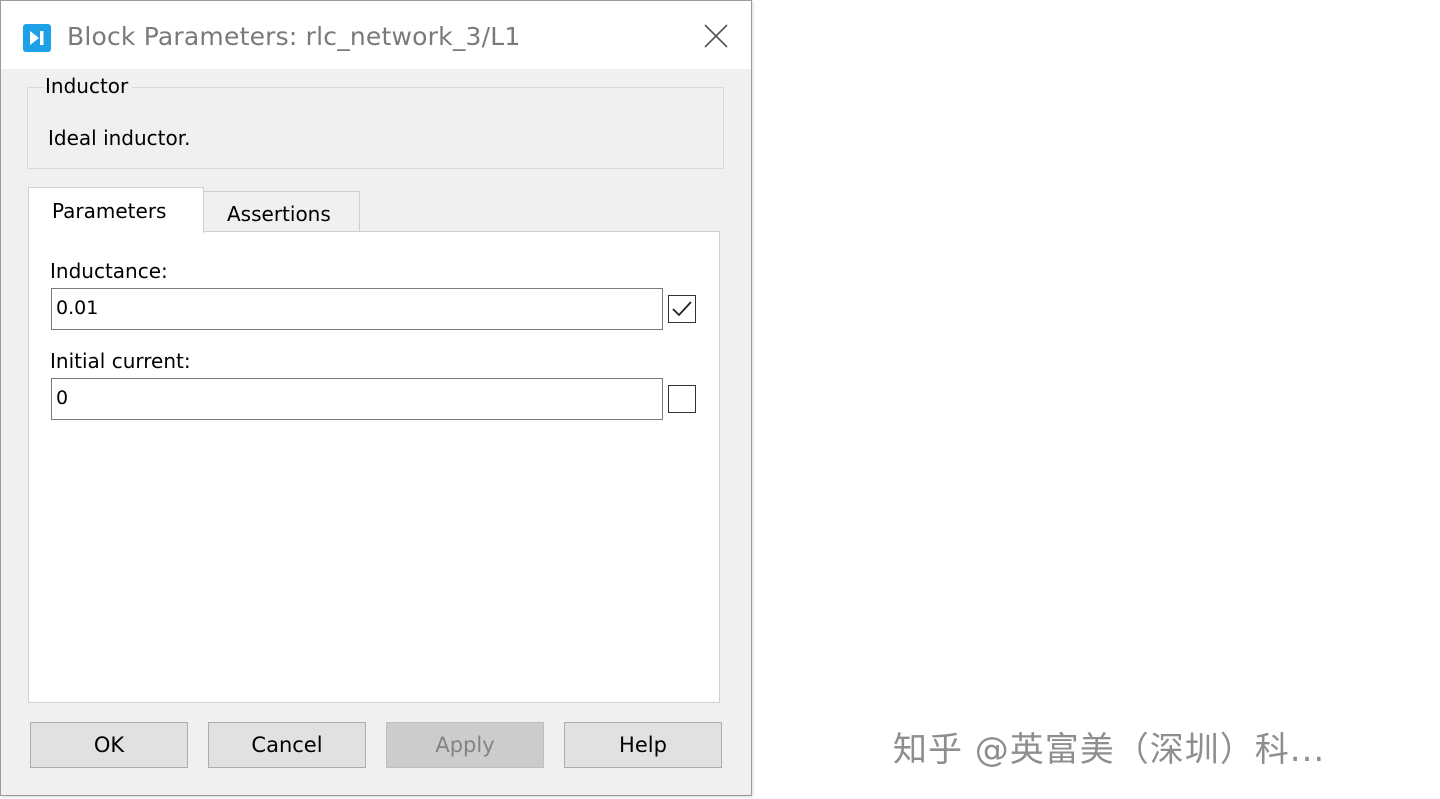 This screenshot has width=1440, height=799. What do you see at coordinates (109, 745) in the screenshot?
I see `ok-button: OK` at bounding box center [109, 745].